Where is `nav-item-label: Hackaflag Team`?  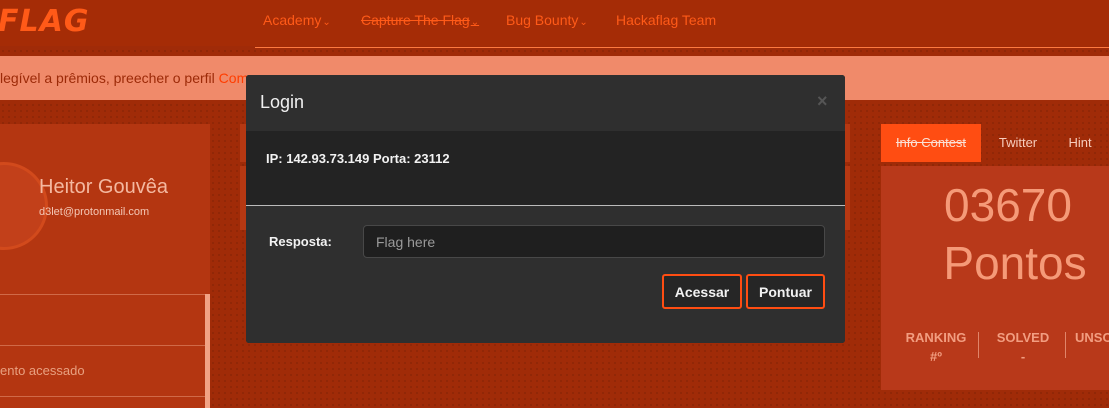
nav-item-label: Hackaflag Team is located at coordinates (666, 20).